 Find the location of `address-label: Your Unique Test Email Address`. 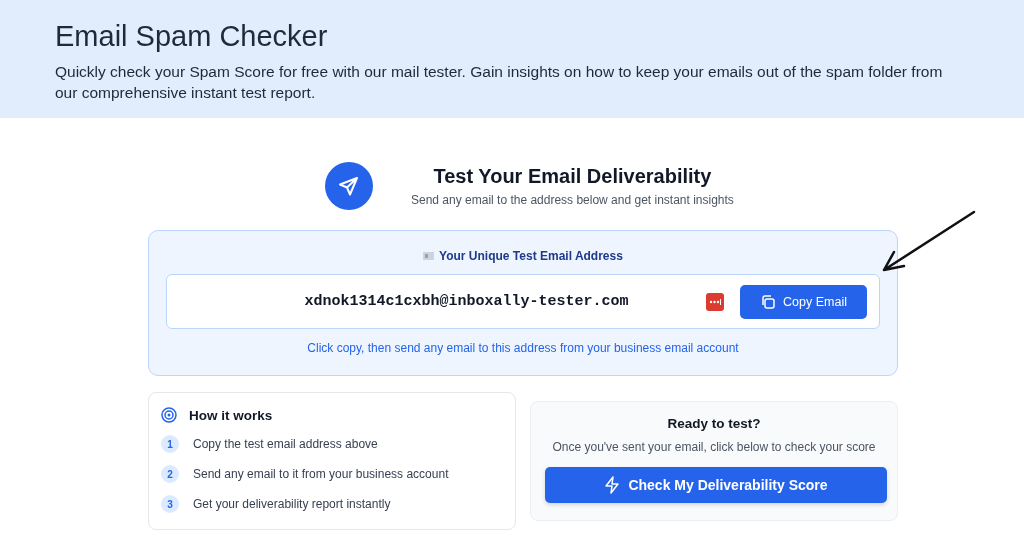

address-label: Your Unique Test Email Address is located at coordinates (531, 256).